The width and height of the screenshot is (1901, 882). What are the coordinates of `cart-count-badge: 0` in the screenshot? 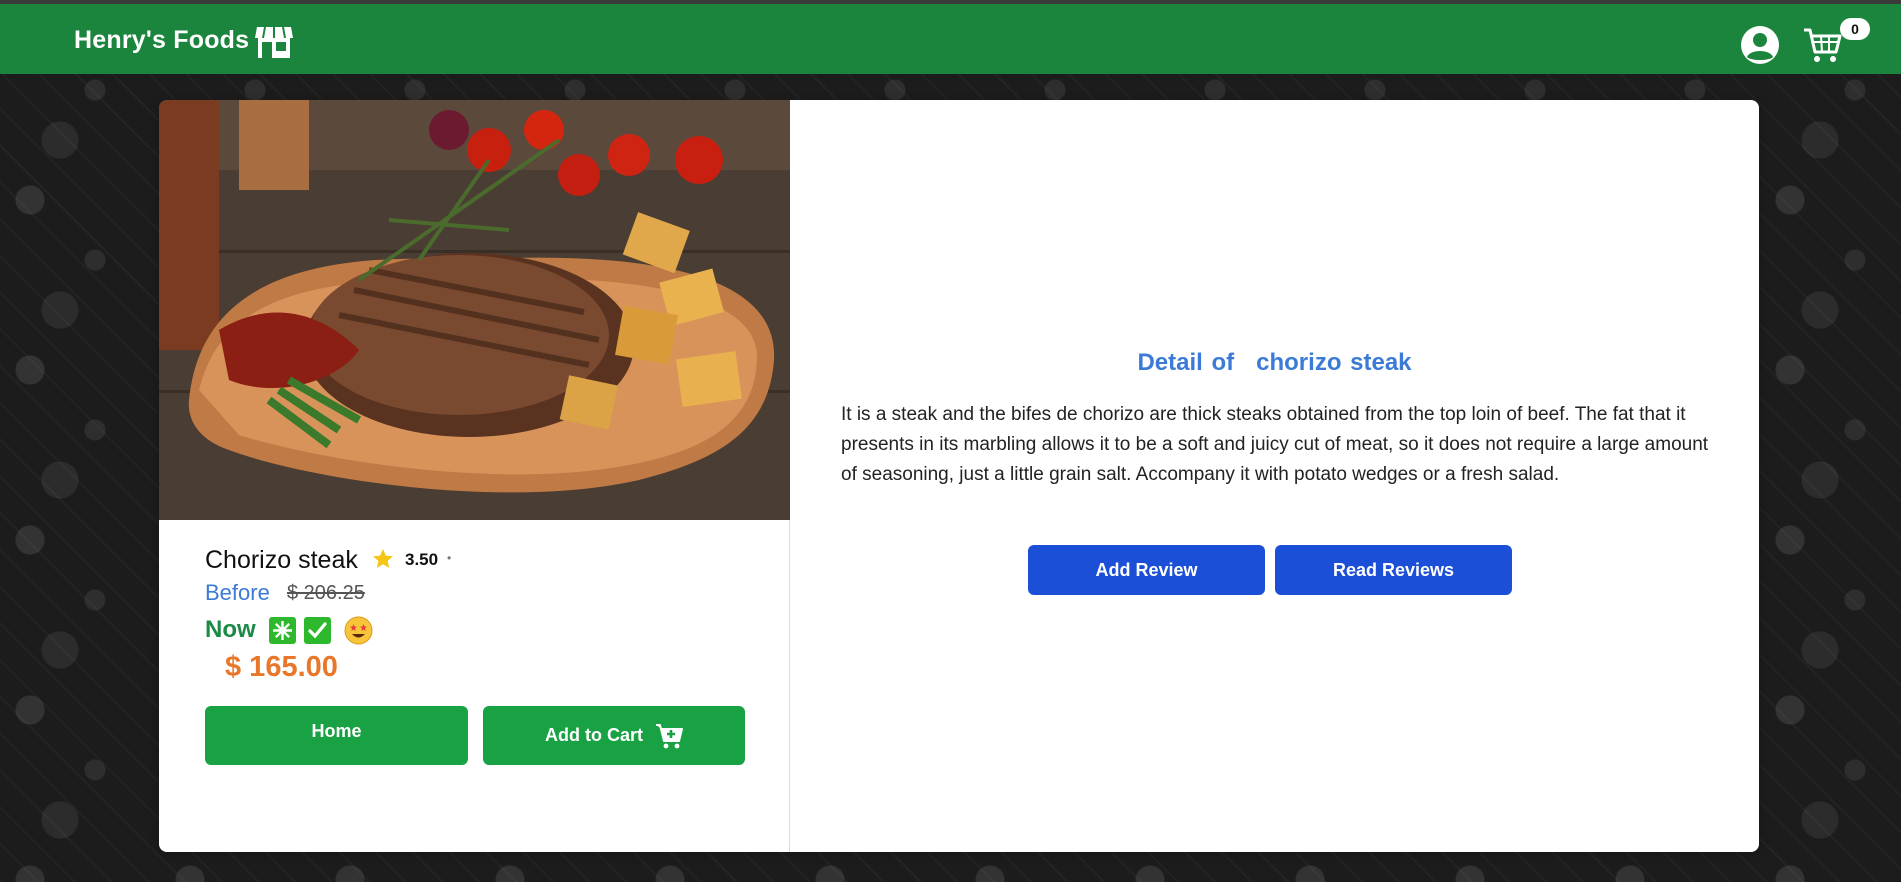 It's located at (1855, 29).